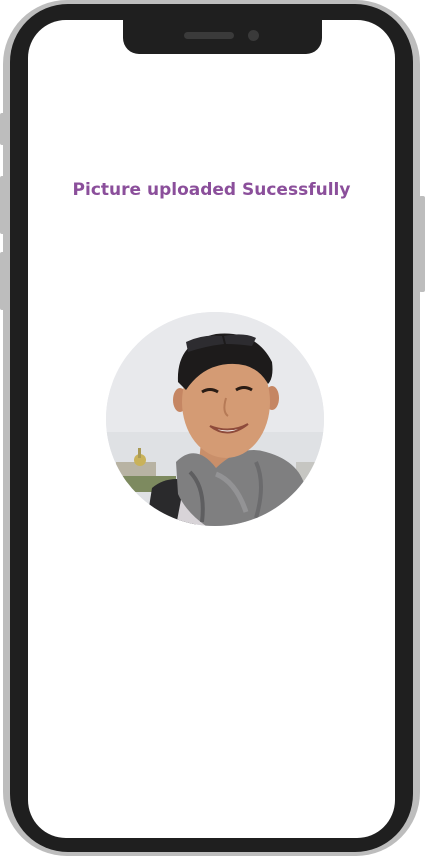  I want to click on notch, so click(222, 37).